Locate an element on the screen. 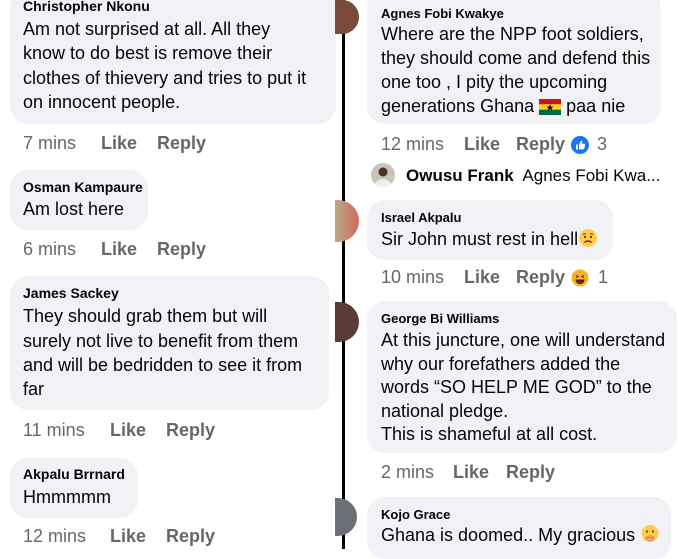 This screenshot has width=678, height=559. comment-text-line: Ghana is doomed.. My gracious is located at coordinates (520, 537).